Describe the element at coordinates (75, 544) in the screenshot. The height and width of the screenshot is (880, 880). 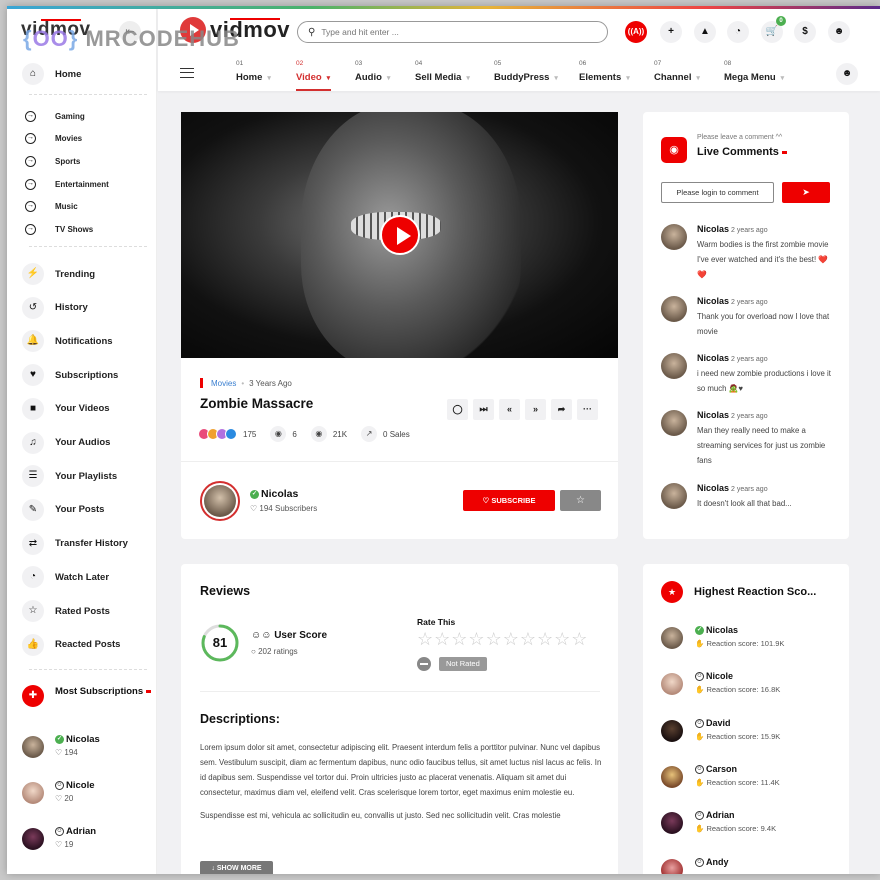
I see `sidebar-item: ⇄ Transfer History` at that location.